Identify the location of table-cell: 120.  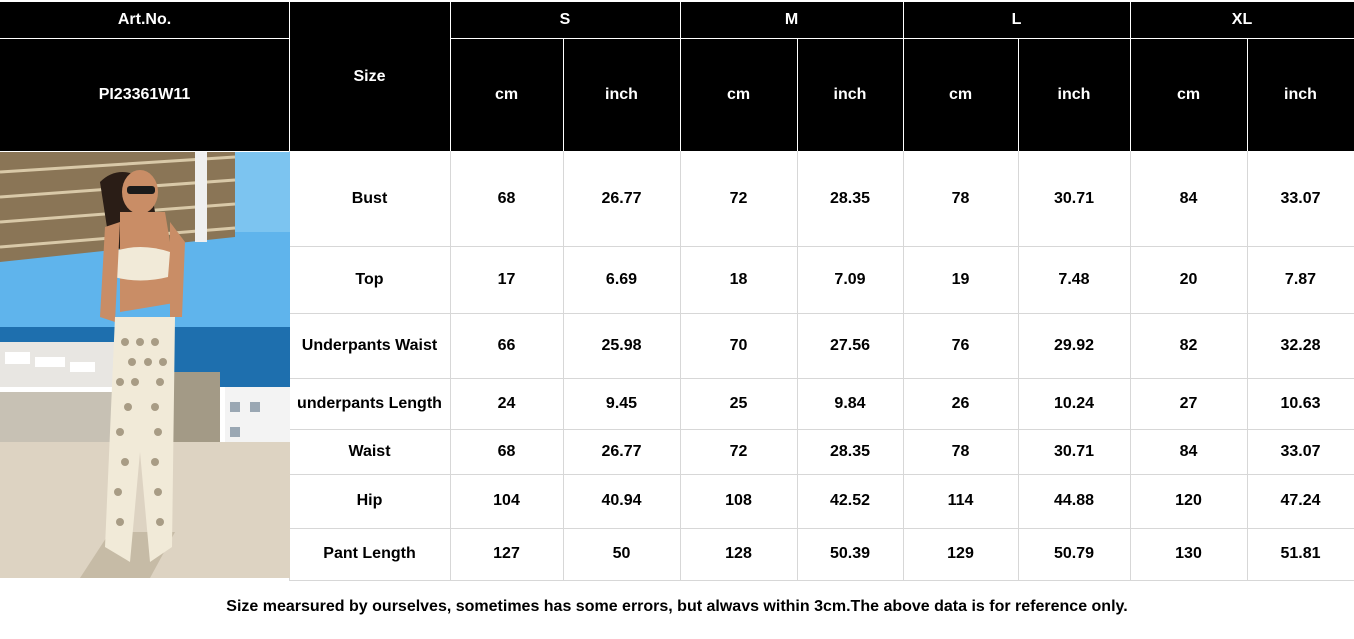
(1188, 500).